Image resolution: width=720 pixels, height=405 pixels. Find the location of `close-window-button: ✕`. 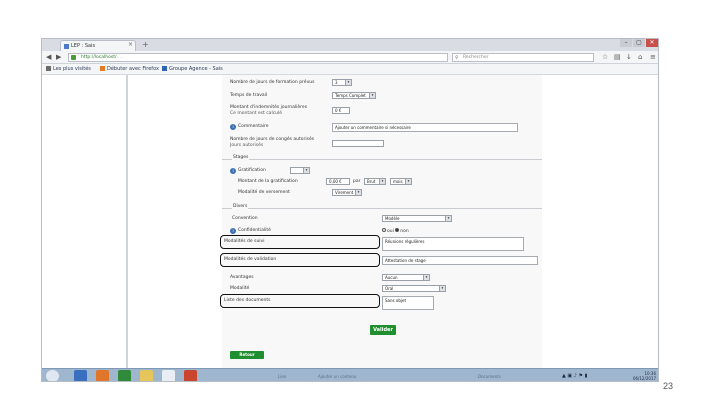

close-window-button: ✕ is located at coordinates (652, 43).